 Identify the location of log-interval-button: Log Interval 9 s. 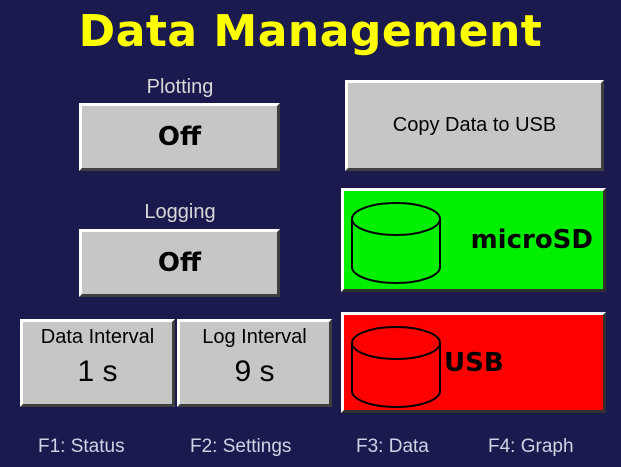
(254, 363).